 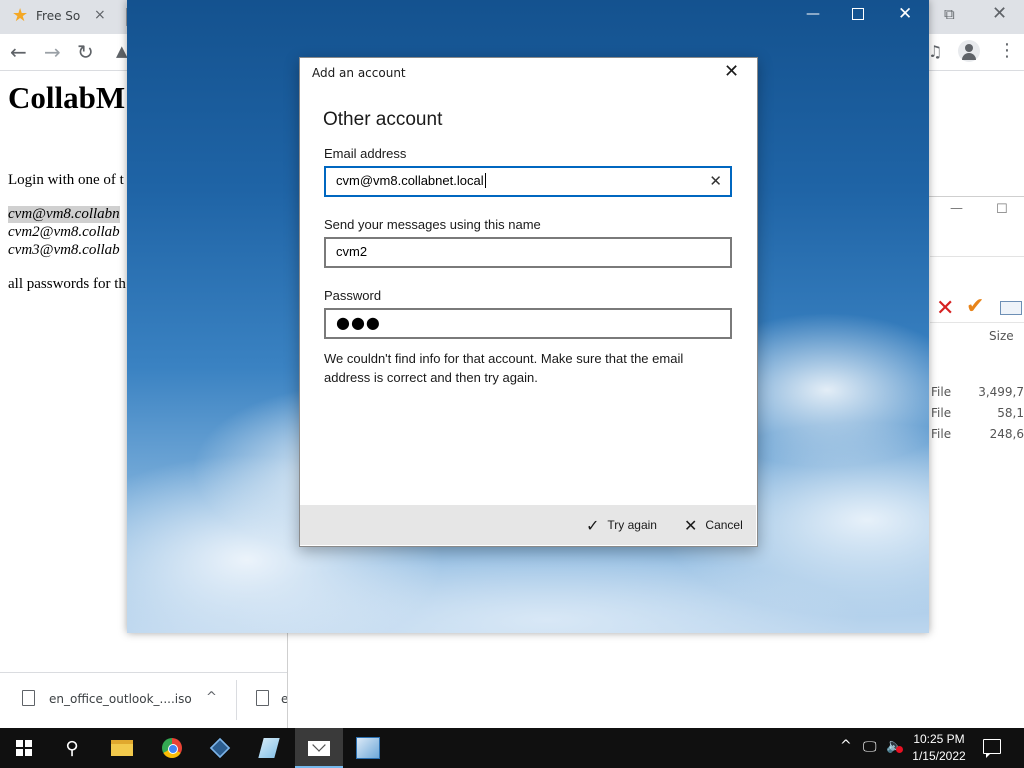 I want to click on page-heading: CollabM, so click(x=67, y=97).